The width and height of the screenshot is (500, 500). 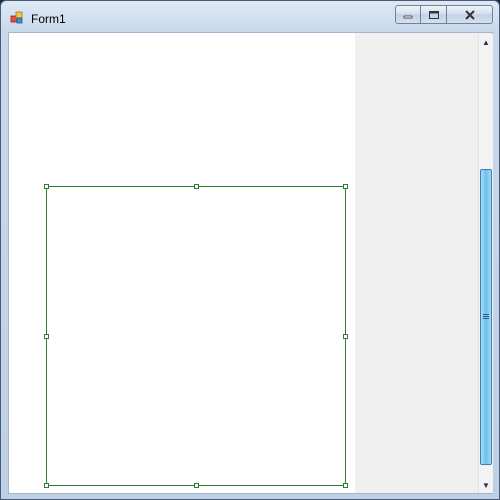 I want to click on scroll-up-arrow-icon: ▲, so click(x=486, y=42).